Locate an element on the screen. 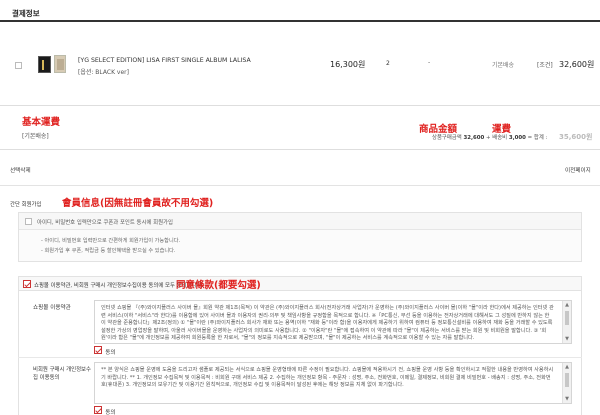 The width and height of the screenshot is (600, 415). product-option: [옵션: BLACK ver] is located at coordinates (103, 72).